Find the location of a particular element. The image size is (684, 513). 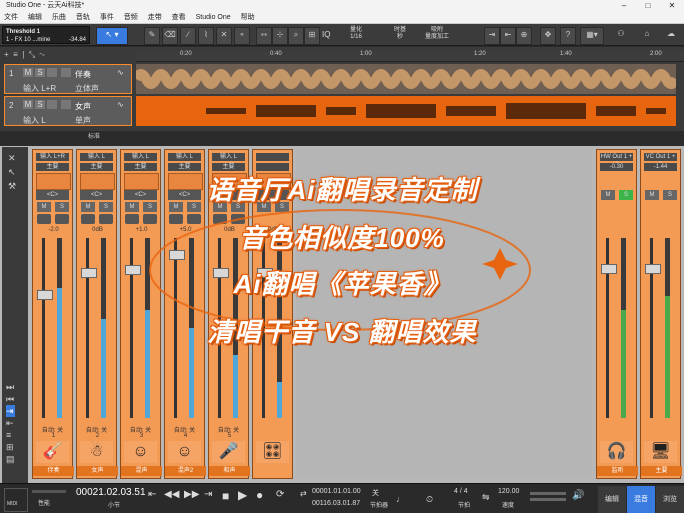

close-button: ✕ is located at coordinates (672, 6).